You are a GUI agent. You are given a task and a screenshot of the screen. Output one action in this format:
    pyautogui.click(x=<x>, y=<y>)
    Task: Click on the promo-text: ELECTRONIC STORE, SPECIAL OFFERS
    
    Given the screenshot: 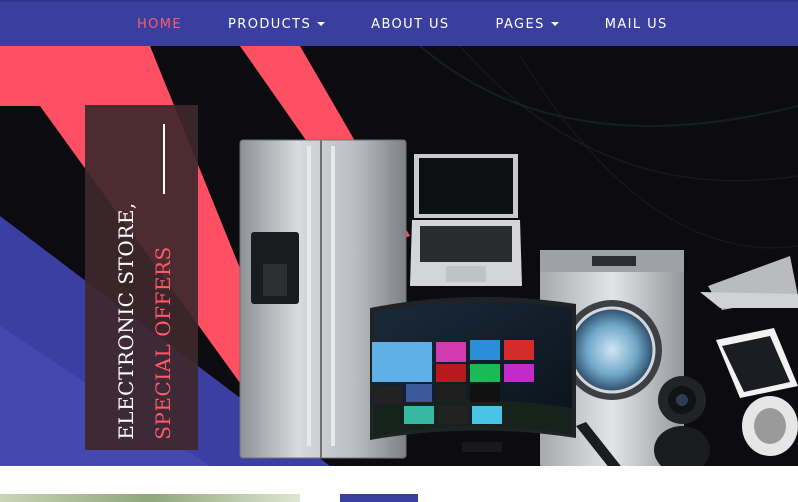 What is the action you would take?
    pyautogui.click(x=141, y=321)
    